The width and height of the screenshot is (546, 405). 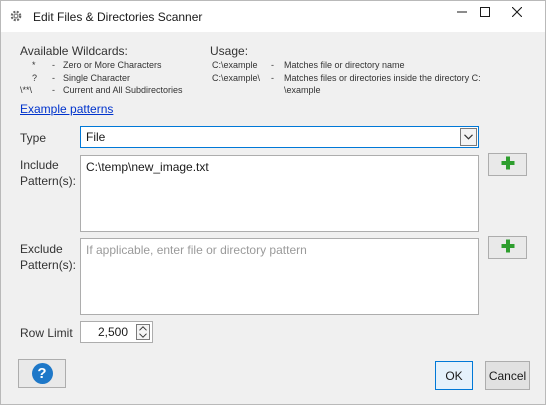 What do you see at coordinates (302, 90) in the screenshot?
I see `usage-desc: \example` at bounding box center [302, 90].